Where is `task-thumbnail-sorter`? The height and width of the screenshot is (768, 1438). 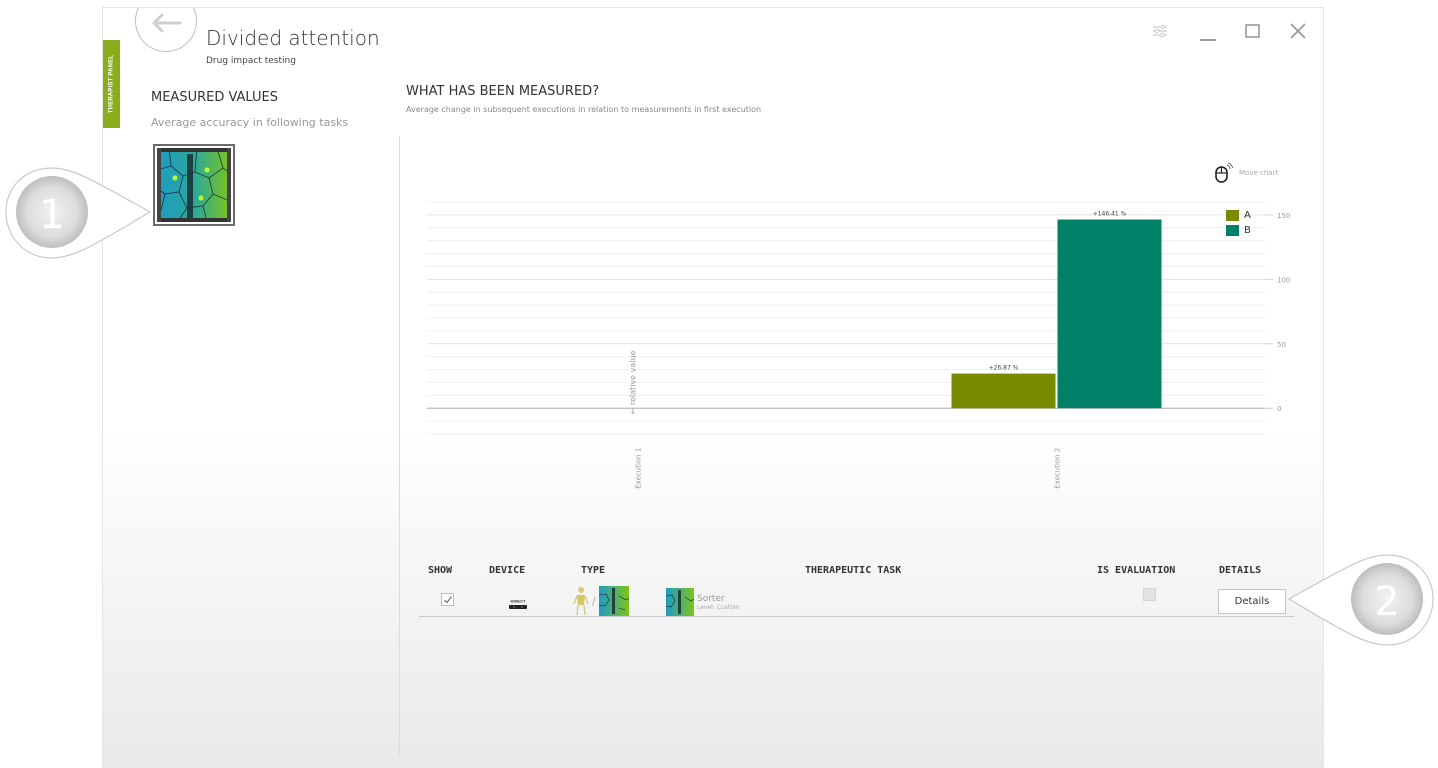
task-thumbnail-sorter is located at coordinates (194, 185).